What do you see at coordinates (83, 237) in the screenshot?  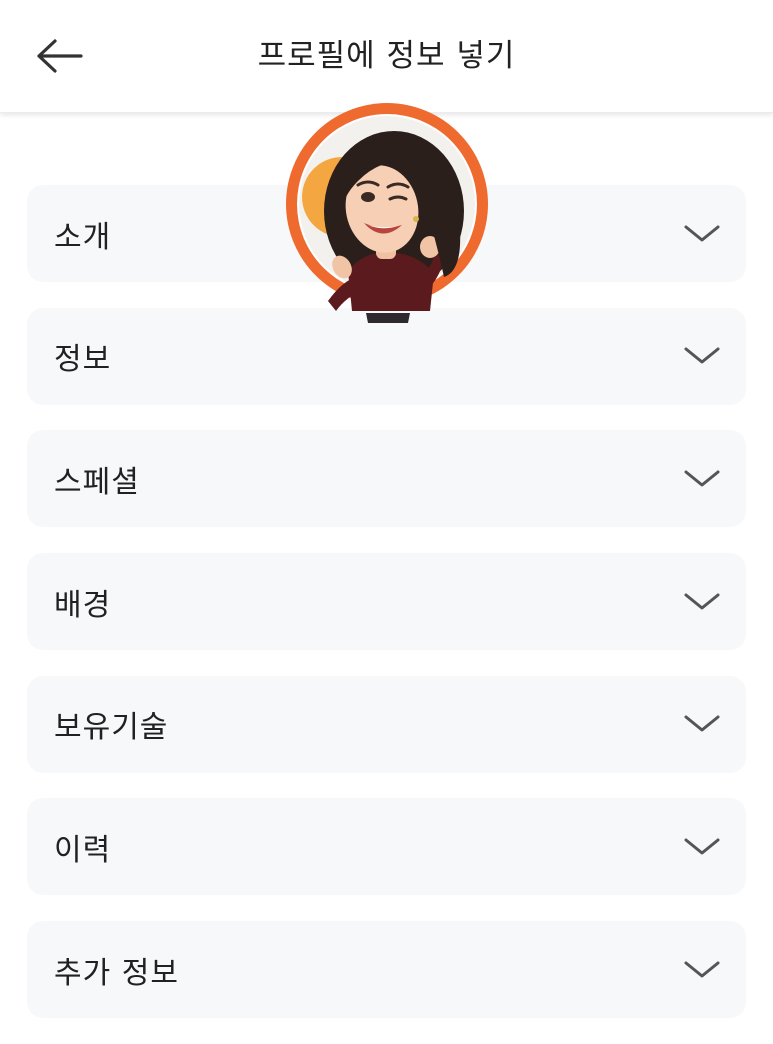 I see `section-label: 소개` at bounding box center [83, 237].